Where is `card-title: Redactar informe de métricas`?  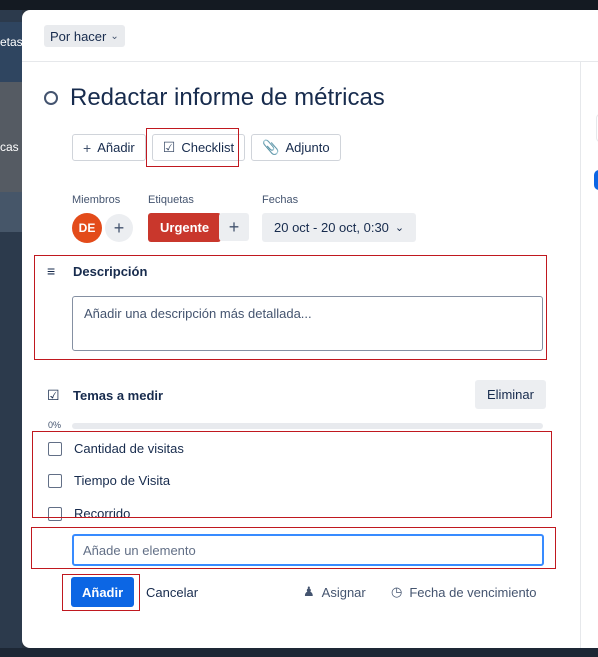
card-title: Redactar informe de métricas is located at coordinates (227, 98).